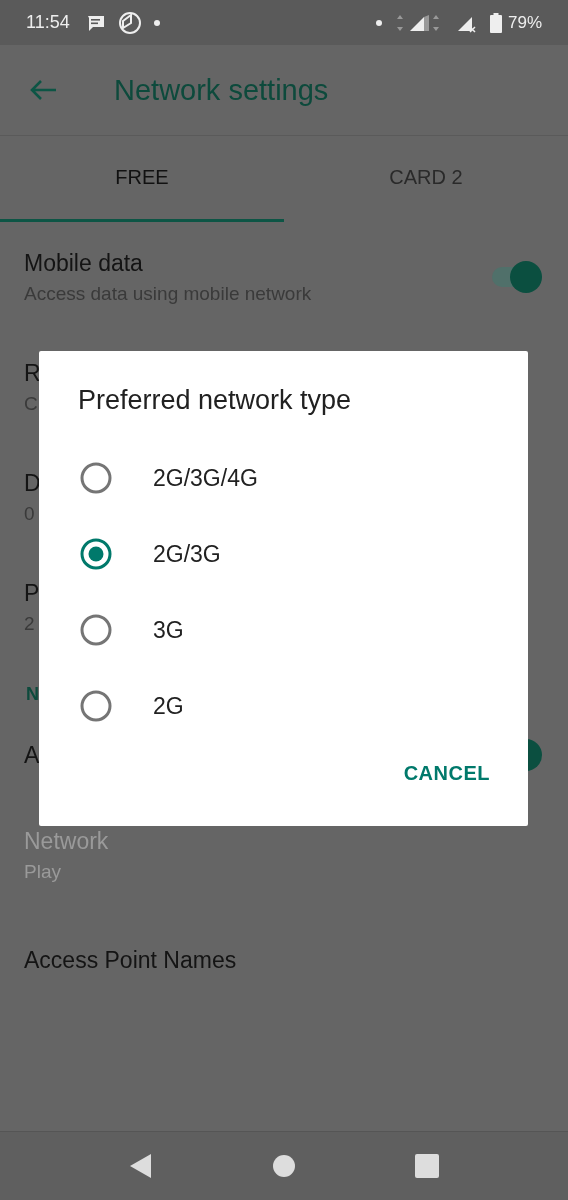 The height and width of the screenshot is (1200, 568). What do you see at coordinates (95, 22) in the screenshot?
I see `message-icon` at bounding box center [95, 22].